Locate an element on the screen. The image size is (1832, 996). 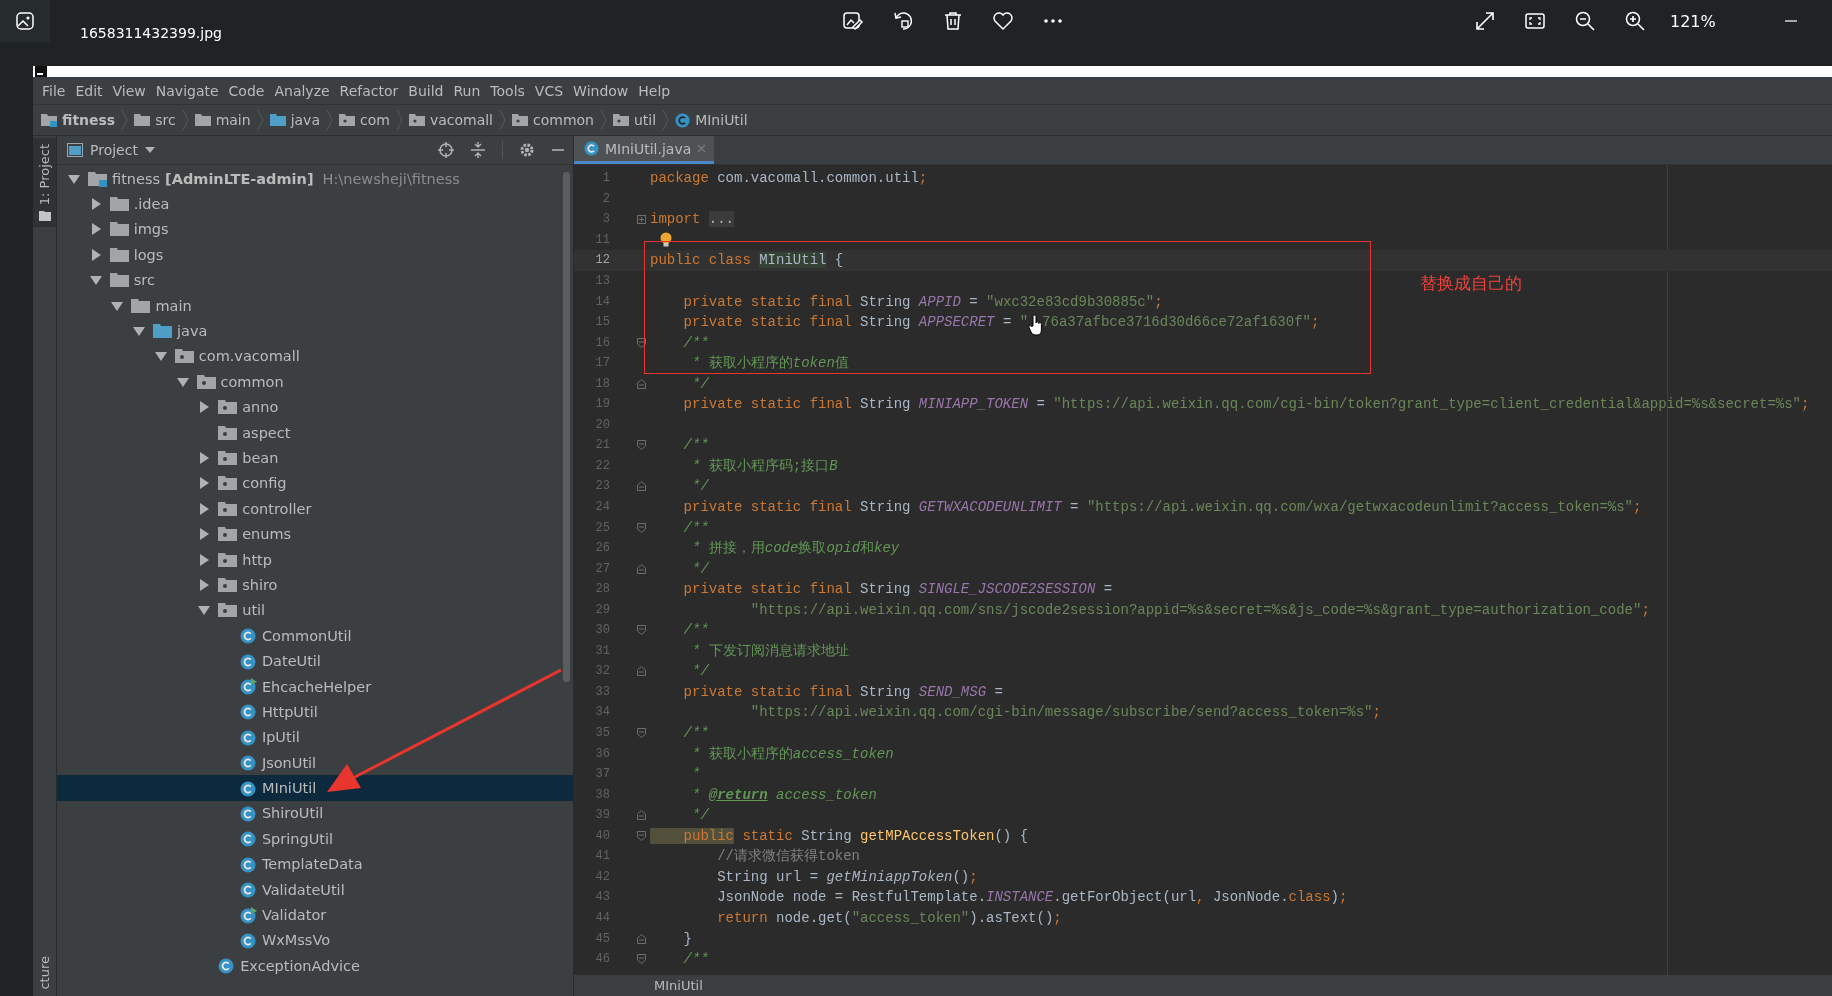
settings-icon is located at coordinates (527, 150).